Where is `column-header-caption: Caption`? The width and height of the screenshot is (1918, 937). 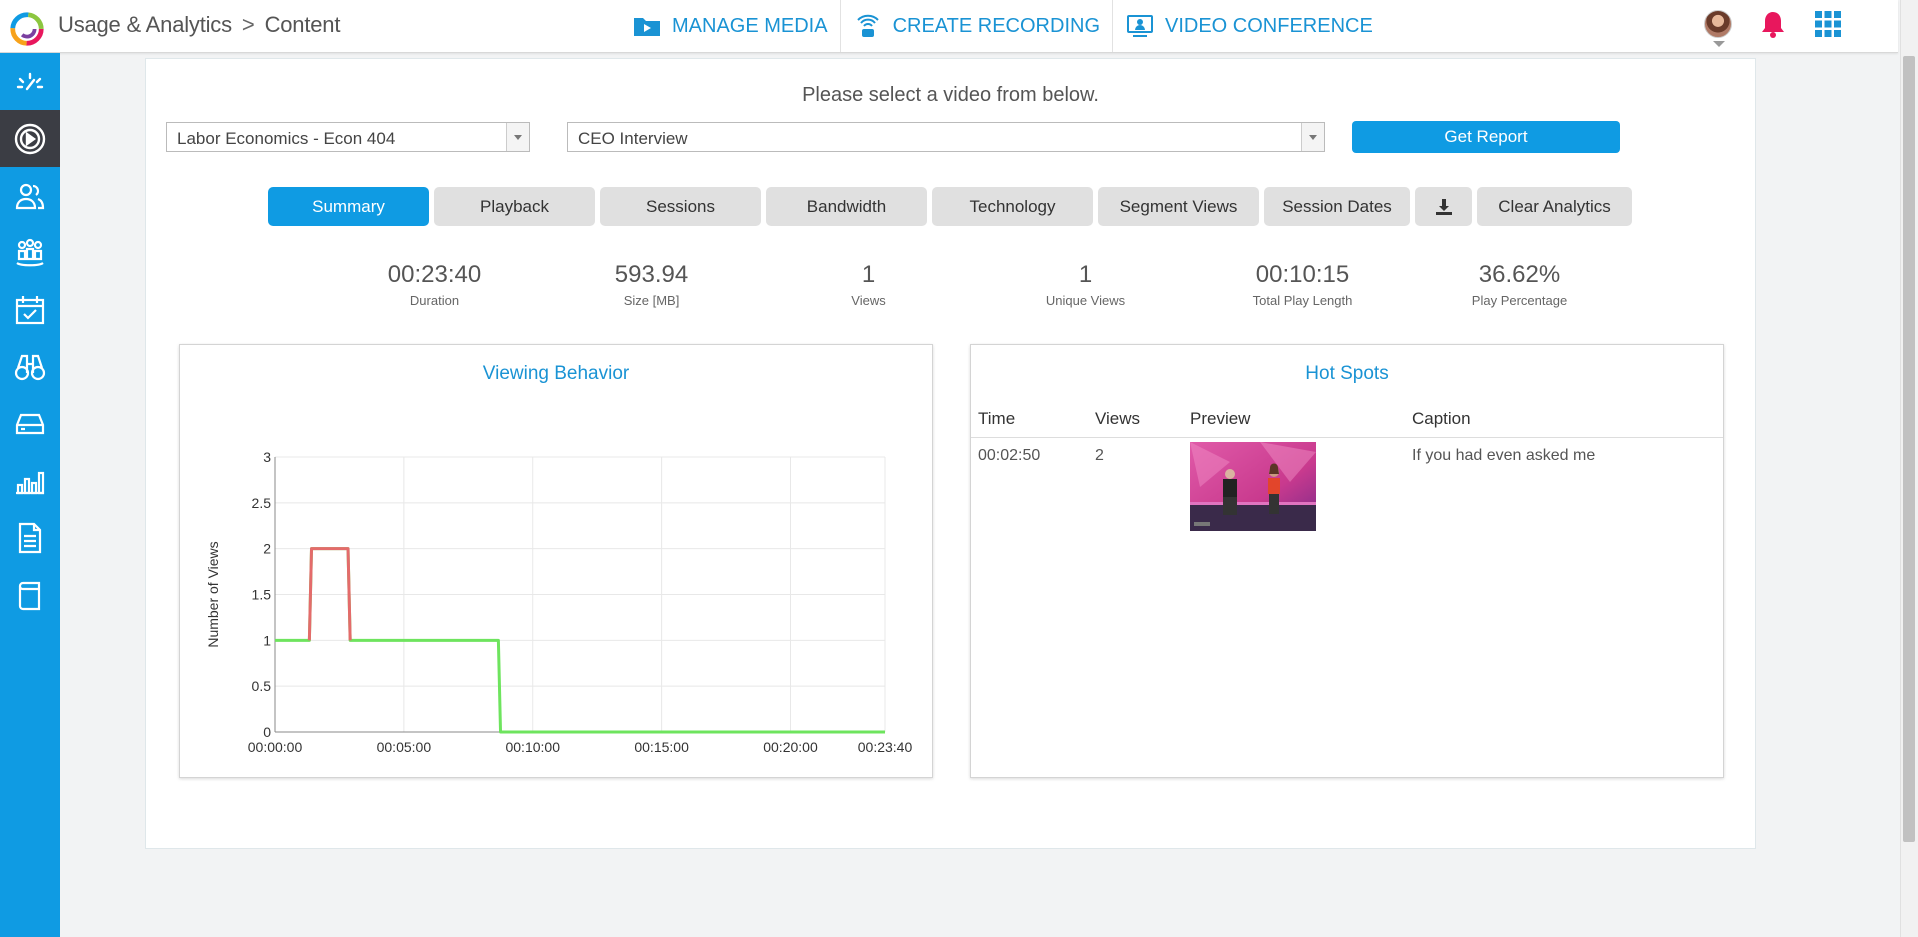 column-header-caption: Caption is located at coordinates (1441, 418).